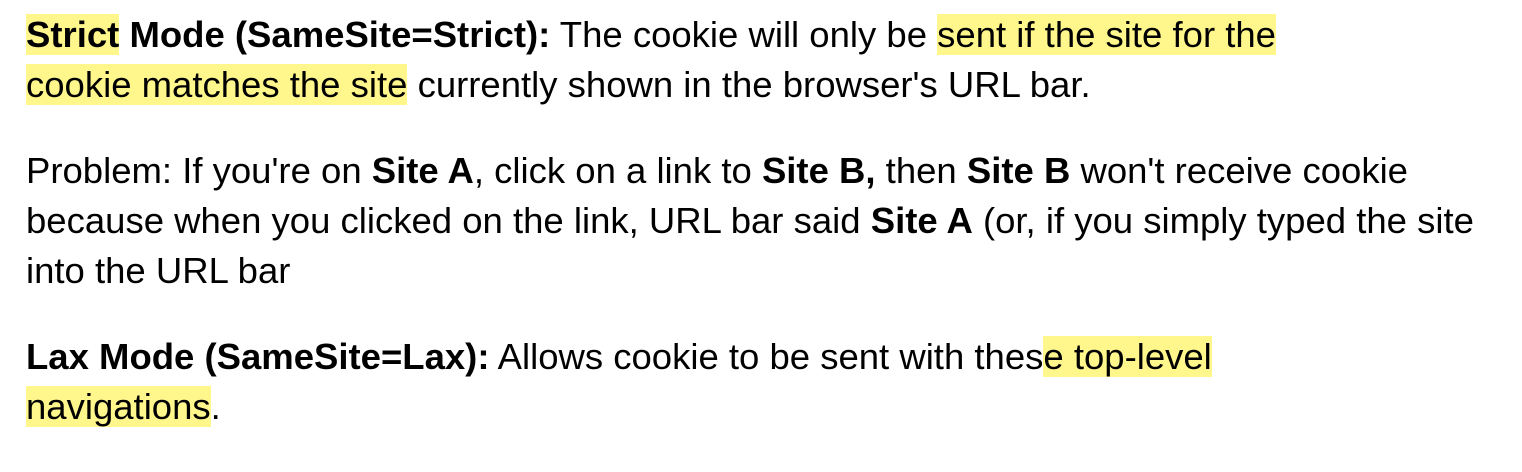 This screenshot has height=472, width=1522. What do you see at coordinates (258, 356) in the screenshot?
I see `lax-mode-title: Lax Mode (SameSite=Lax):` at bounding box center [258, 356].